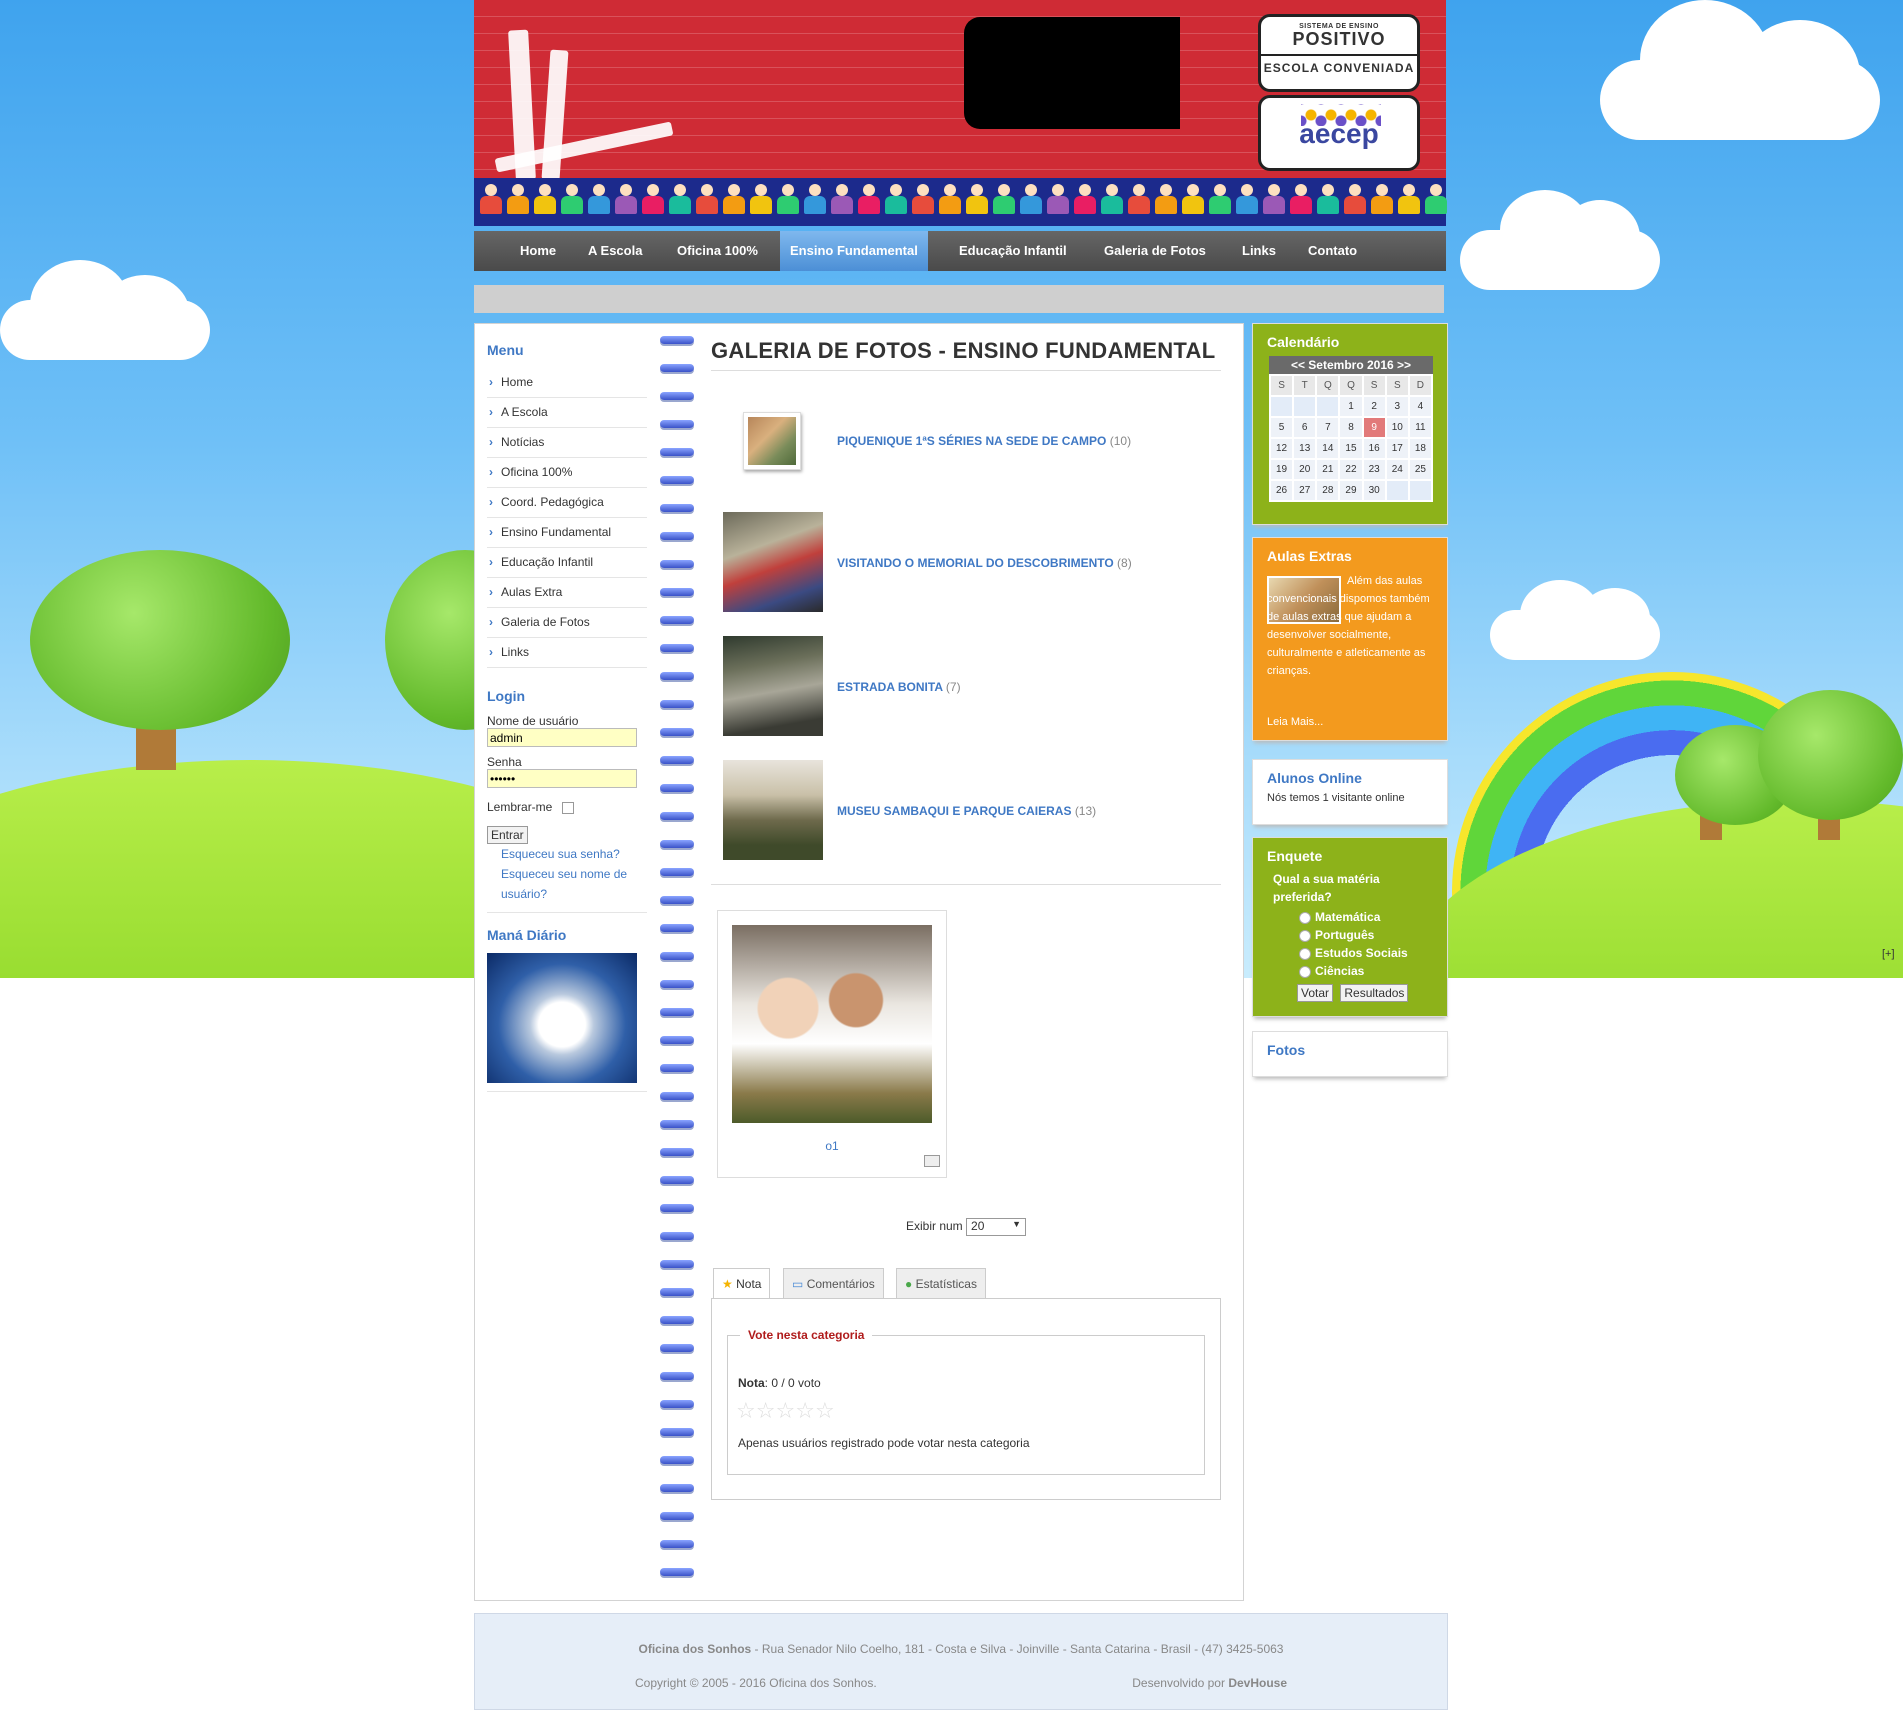  I want to click on photo-image, so click(832, 1024).